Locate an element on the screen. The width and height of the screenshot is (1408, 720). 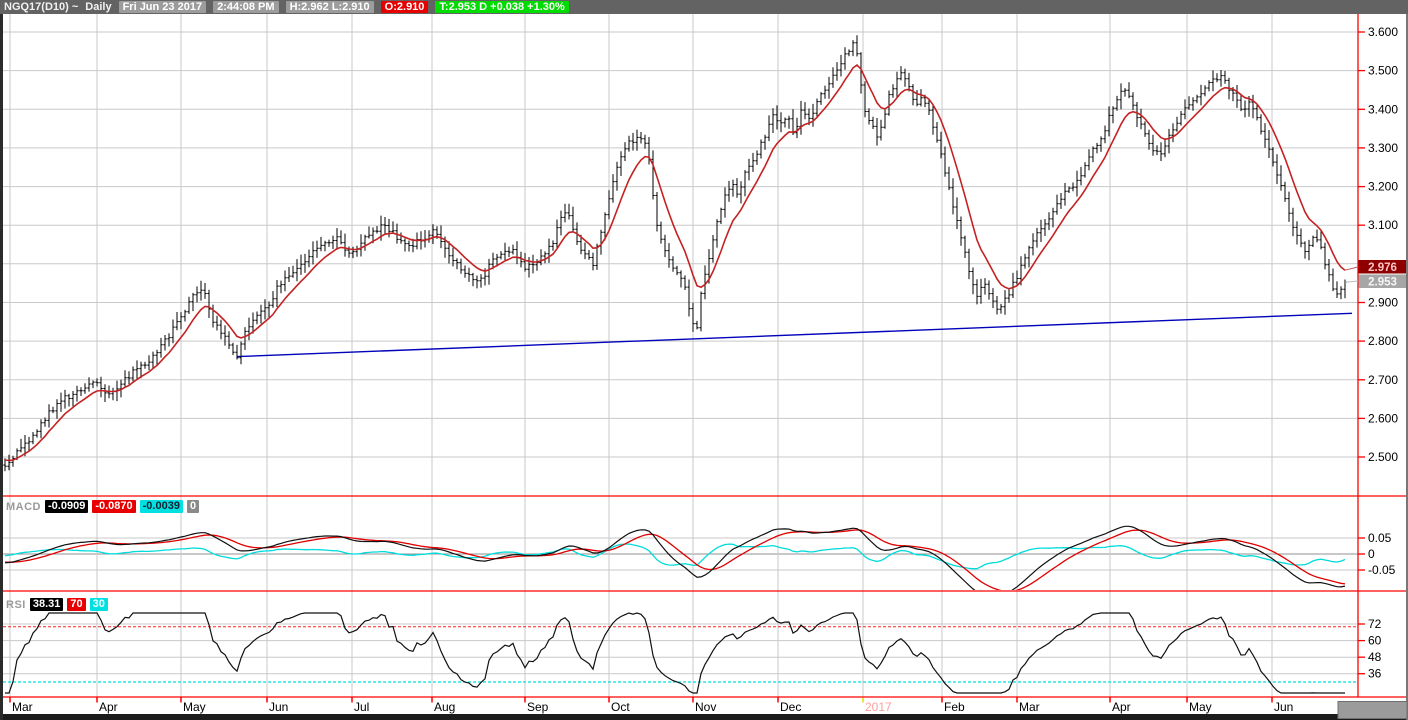
month-axis-label: Dec is located at coordinates (790, 707).